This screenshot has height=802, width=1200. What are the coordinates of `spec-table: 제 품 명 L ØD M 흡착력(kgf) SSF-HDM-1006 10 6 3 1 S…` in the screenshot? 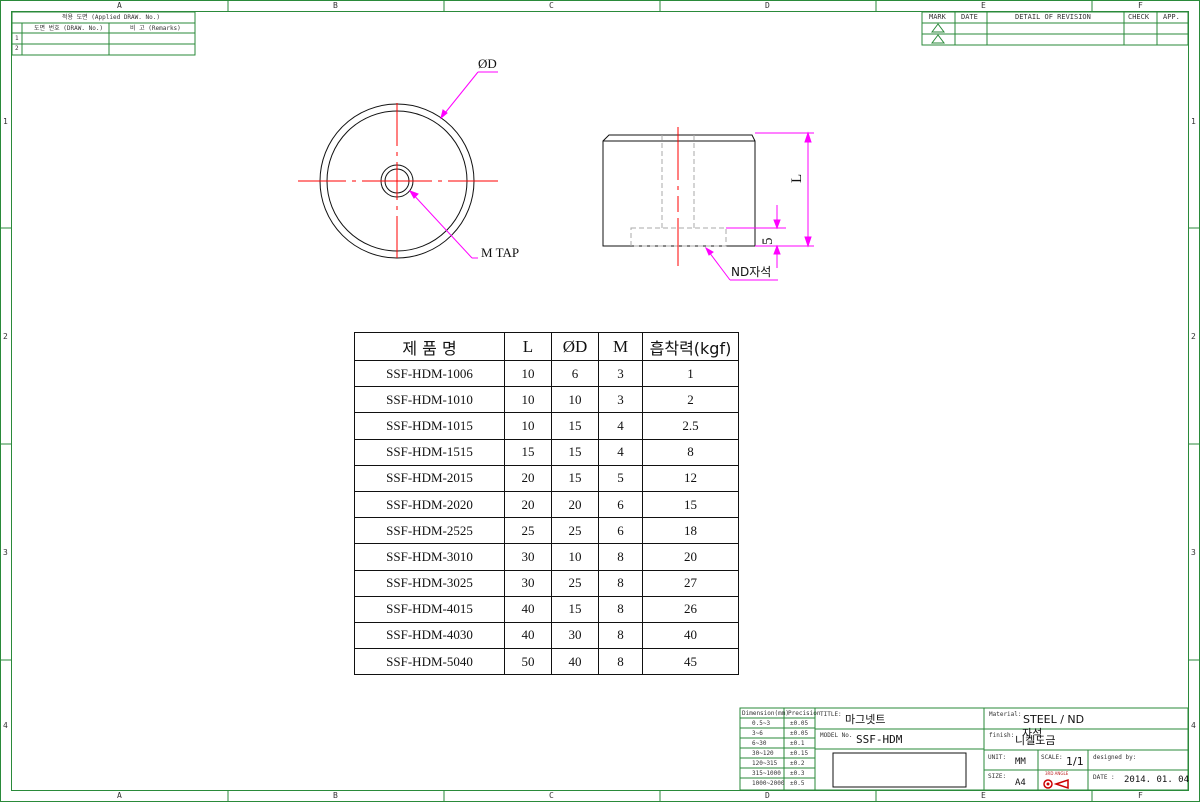 It's located at (546, 504).